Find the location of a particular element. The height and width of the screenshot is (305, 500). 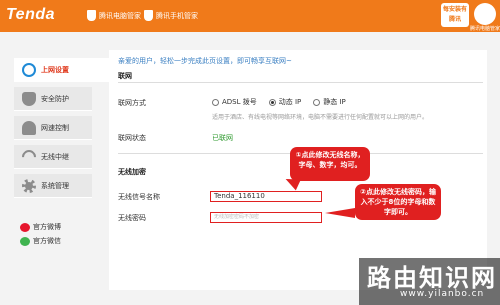

sidebar-item-internet: 上网设置 is located at coordinates (61, 70).